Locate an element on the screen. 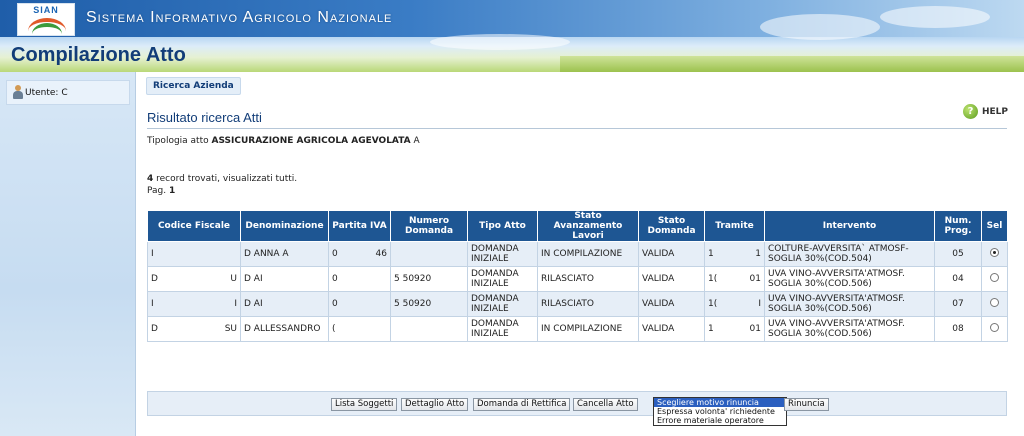 This screenshot has width=1024, height=436. logo-text: SIAN is located at coordinates (46, 10).